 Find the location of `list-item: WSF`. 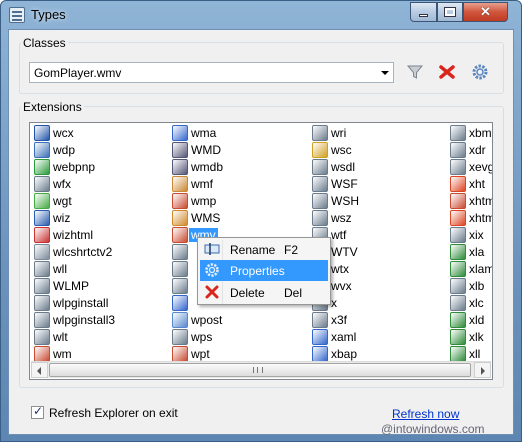

list-item: WSF is located at coordinates (382, 184).